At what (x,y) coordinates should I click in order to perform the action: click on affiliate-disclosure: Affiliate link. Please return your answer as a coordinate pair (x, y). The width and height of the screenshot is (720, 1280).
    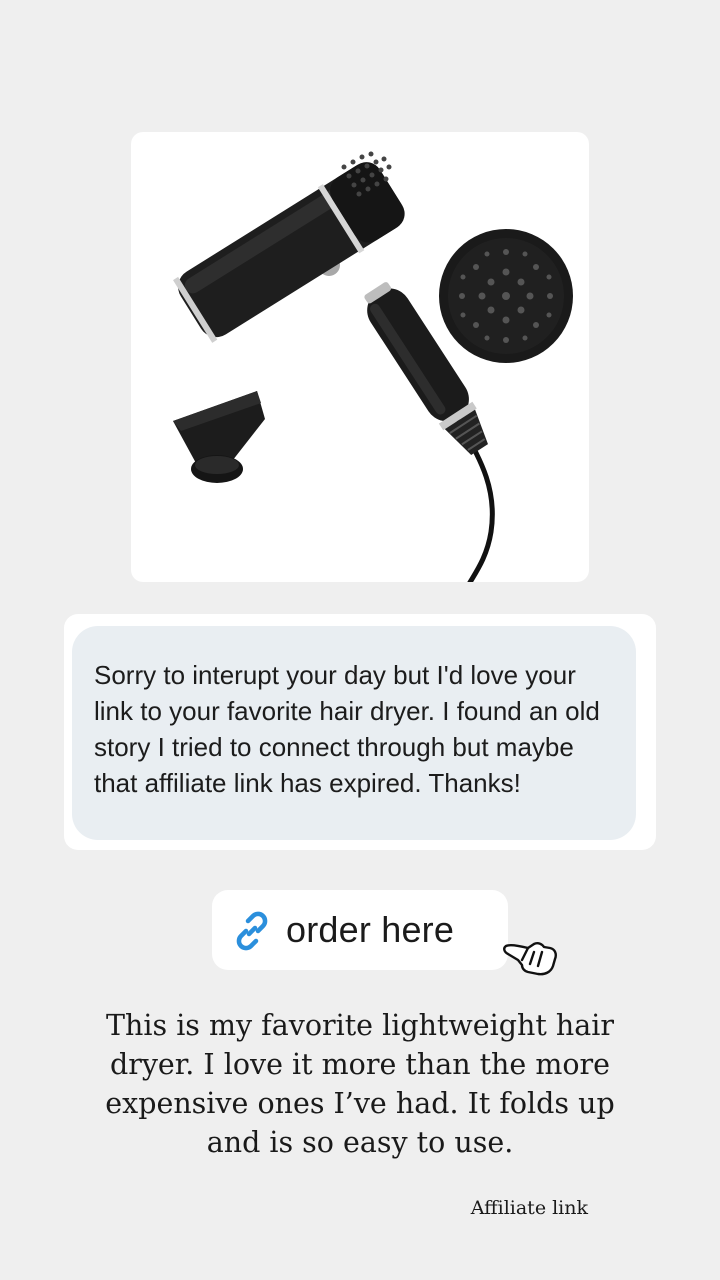
    Looking at the image, I should click on (529, 1208).